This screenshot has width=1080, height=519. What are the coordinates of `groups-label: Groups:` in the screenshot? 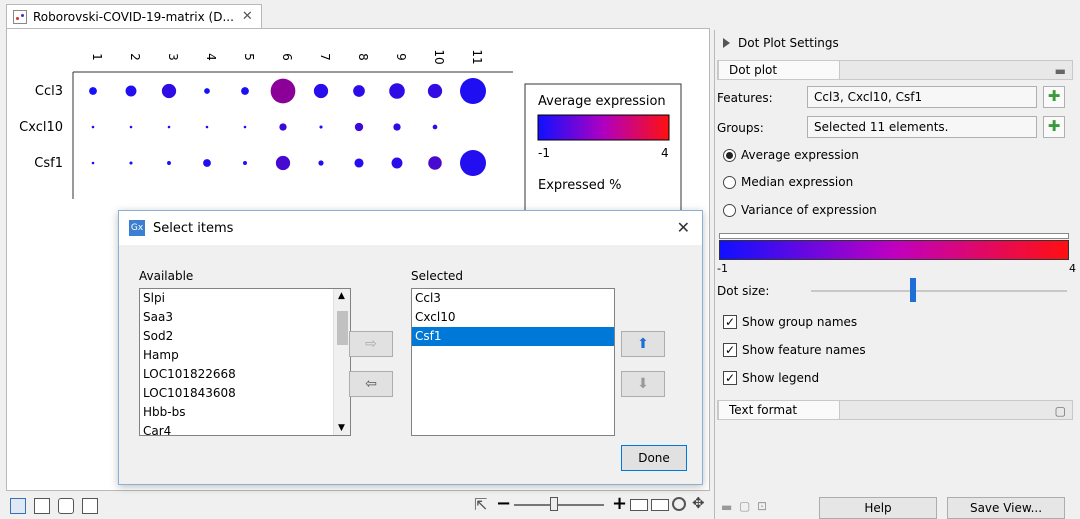 It's located at (740, 128).